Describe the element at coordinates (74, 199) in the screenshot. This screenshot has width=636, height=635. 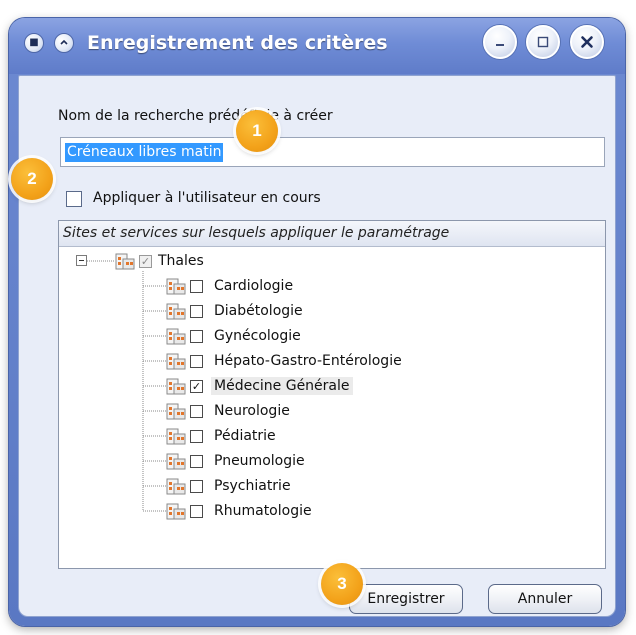
I see `apply-user-checkbox` at that location.